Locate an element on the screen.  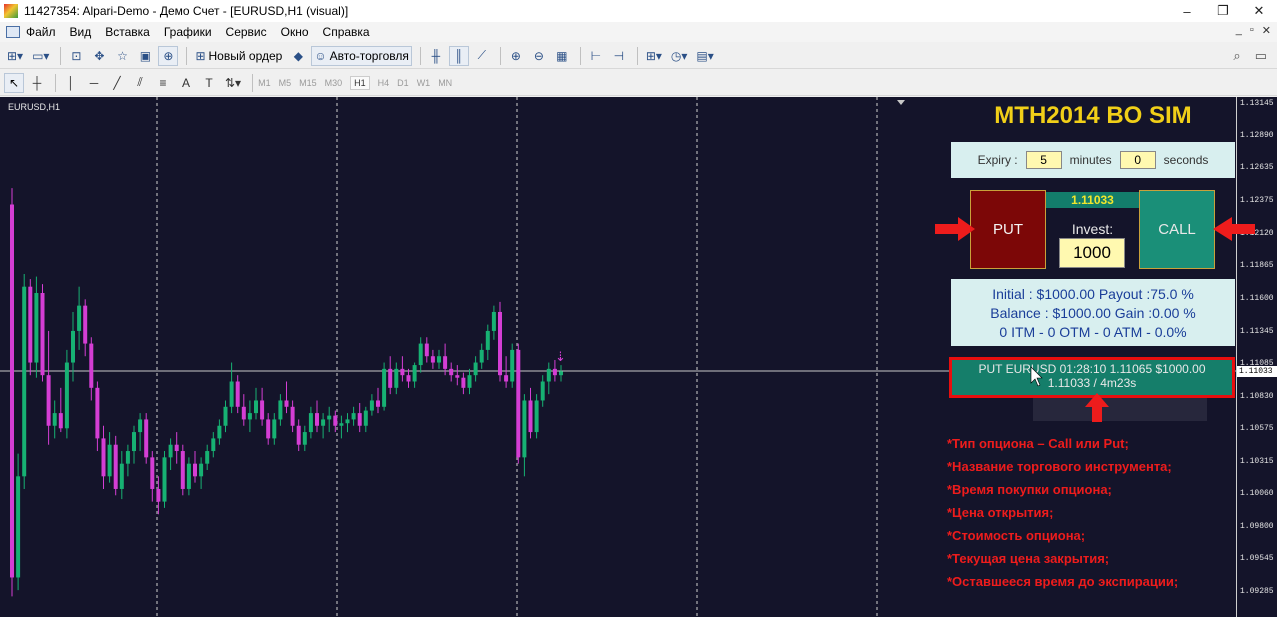
period-m15: M15 is located at coordinates (308, 83).